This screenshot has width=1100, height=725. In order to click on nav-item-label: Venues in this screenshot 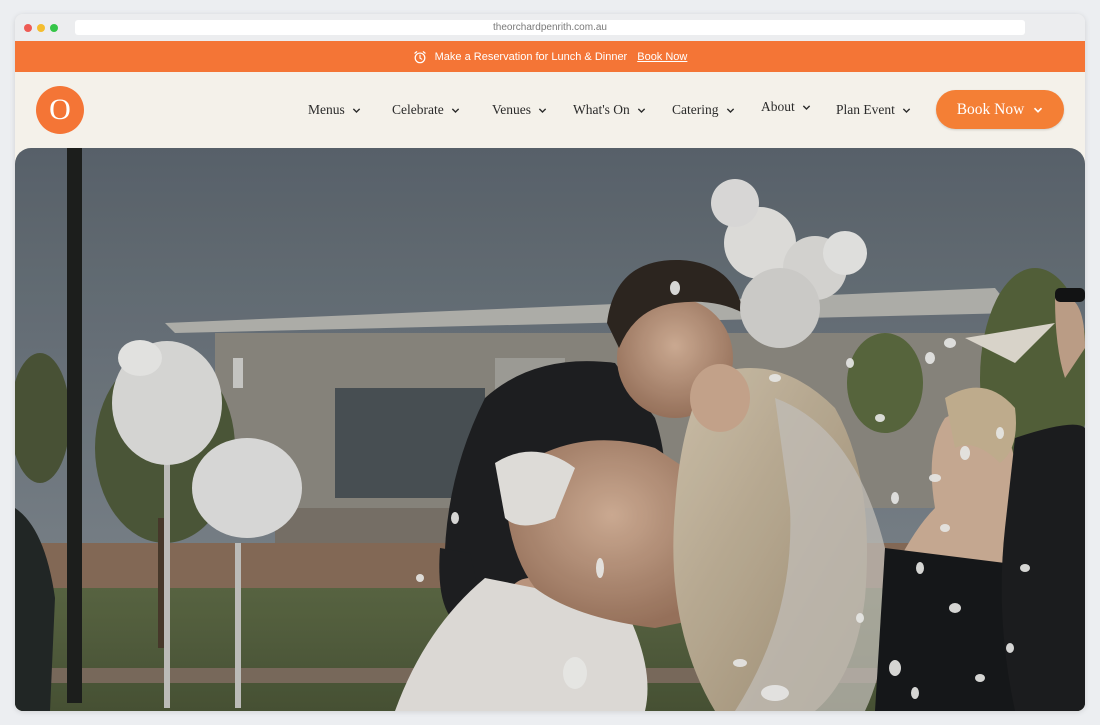, I will do `click(511, 109)`.